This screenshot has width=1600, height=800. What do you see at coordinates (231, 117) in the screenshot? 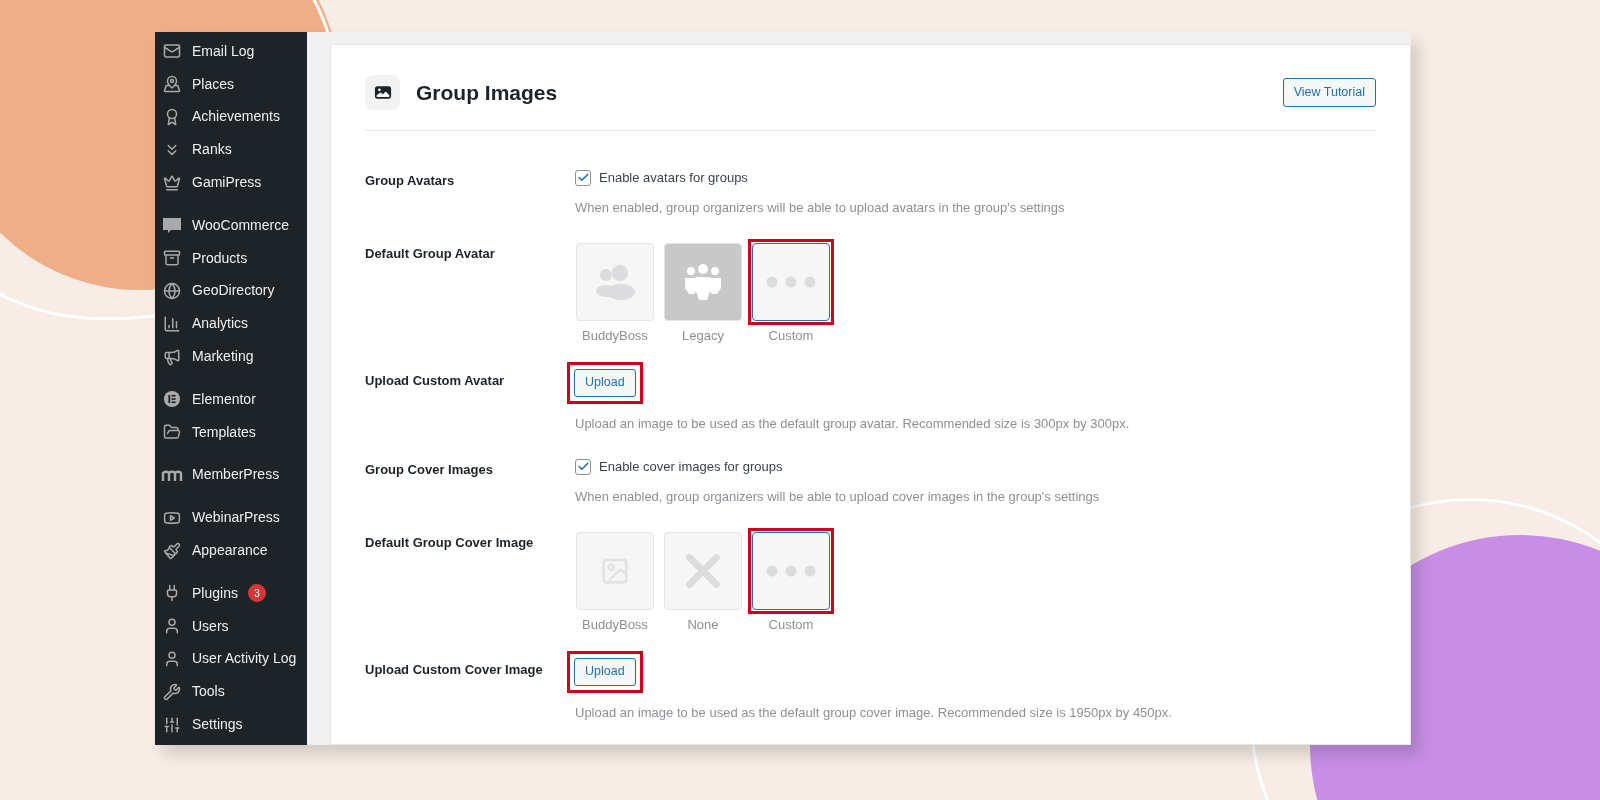
I see `menu-item: Achievements` at bounding box center [231, 117].